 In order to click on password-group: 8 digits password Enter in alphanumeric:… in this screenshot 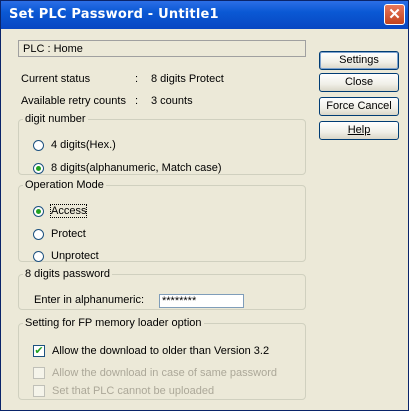, I will do `click(162, 289)`.